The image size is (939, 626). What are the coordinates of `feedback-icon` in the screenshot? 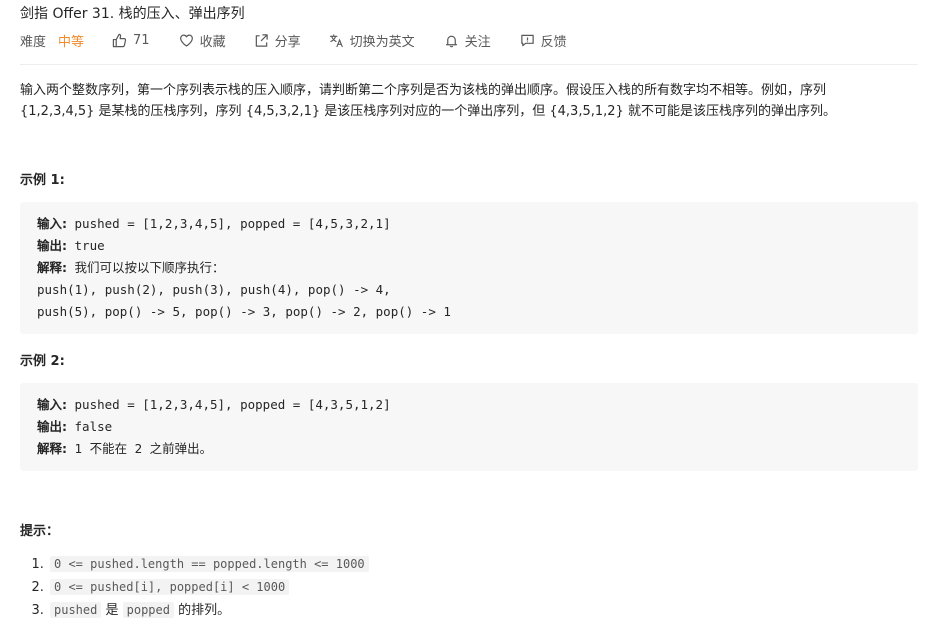 It's located at (527, 40).